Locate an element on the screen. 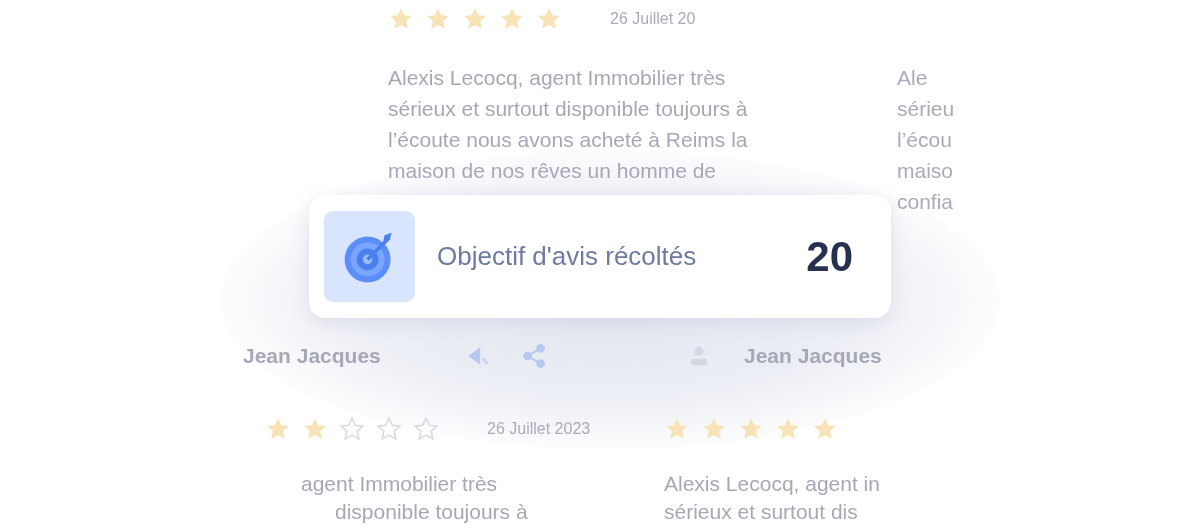 The width and height of the screenshot is (1200, 531). review-text: sérieux et surtout disponible toujours à is located at coordinates (568, 109).